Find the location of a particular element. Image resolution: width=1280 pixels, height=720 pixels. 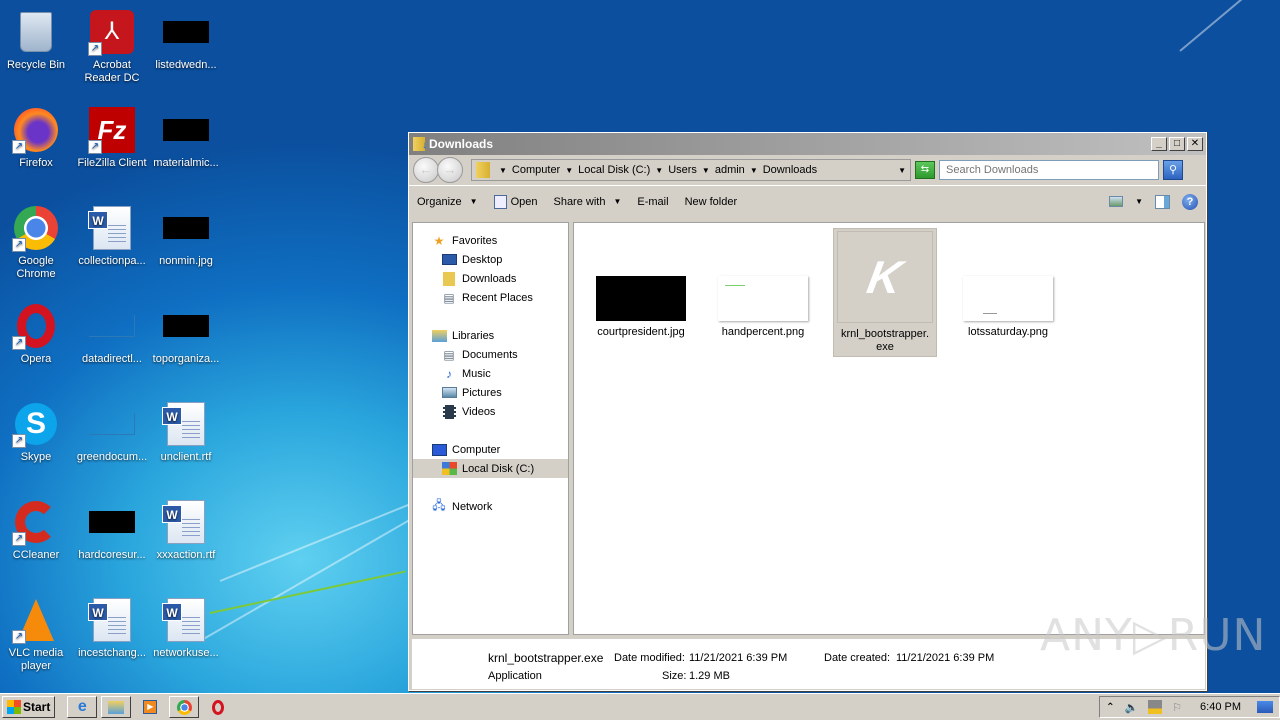

email-button: E-mail is located at coordinates (652, 202).